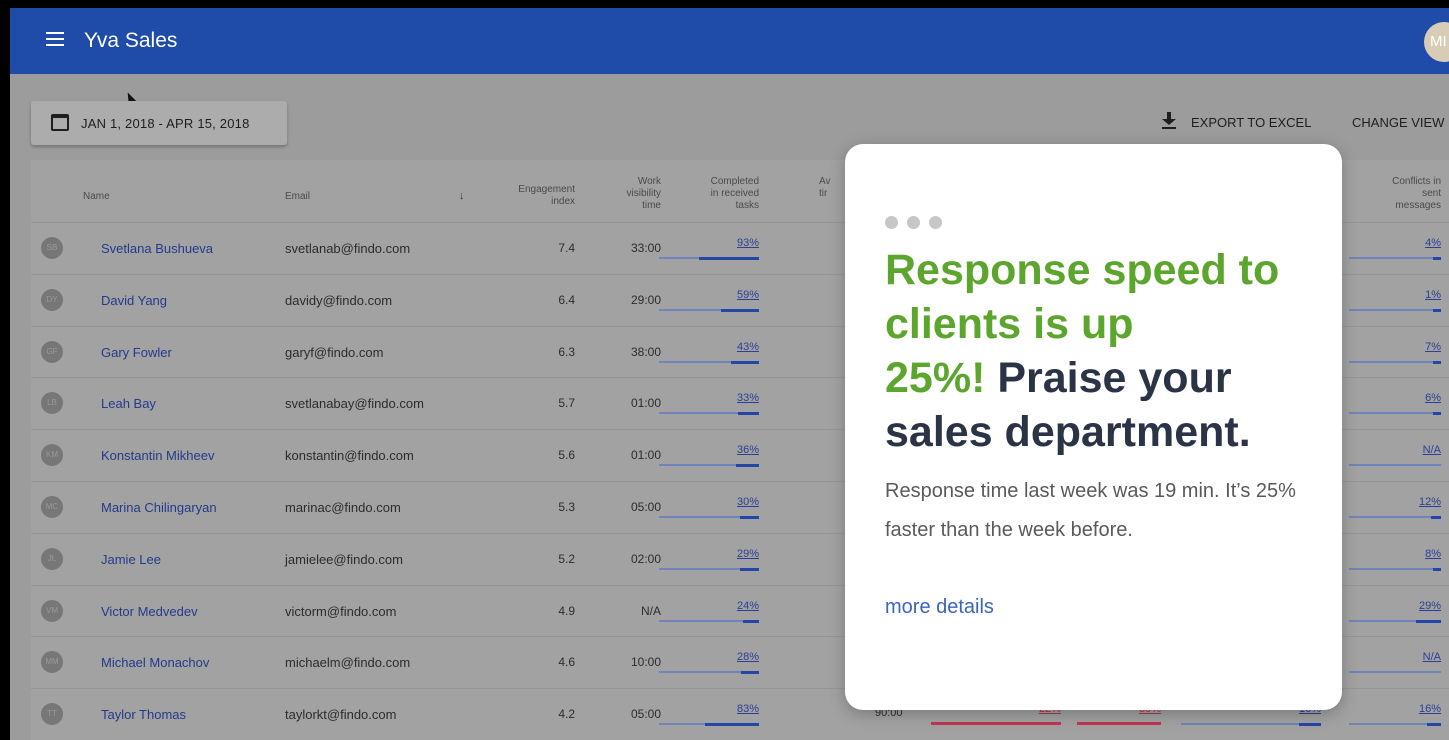 This screenshot has height=740, width=1449. I want to click on header-engagement: Engagement index, so click(533, 196).